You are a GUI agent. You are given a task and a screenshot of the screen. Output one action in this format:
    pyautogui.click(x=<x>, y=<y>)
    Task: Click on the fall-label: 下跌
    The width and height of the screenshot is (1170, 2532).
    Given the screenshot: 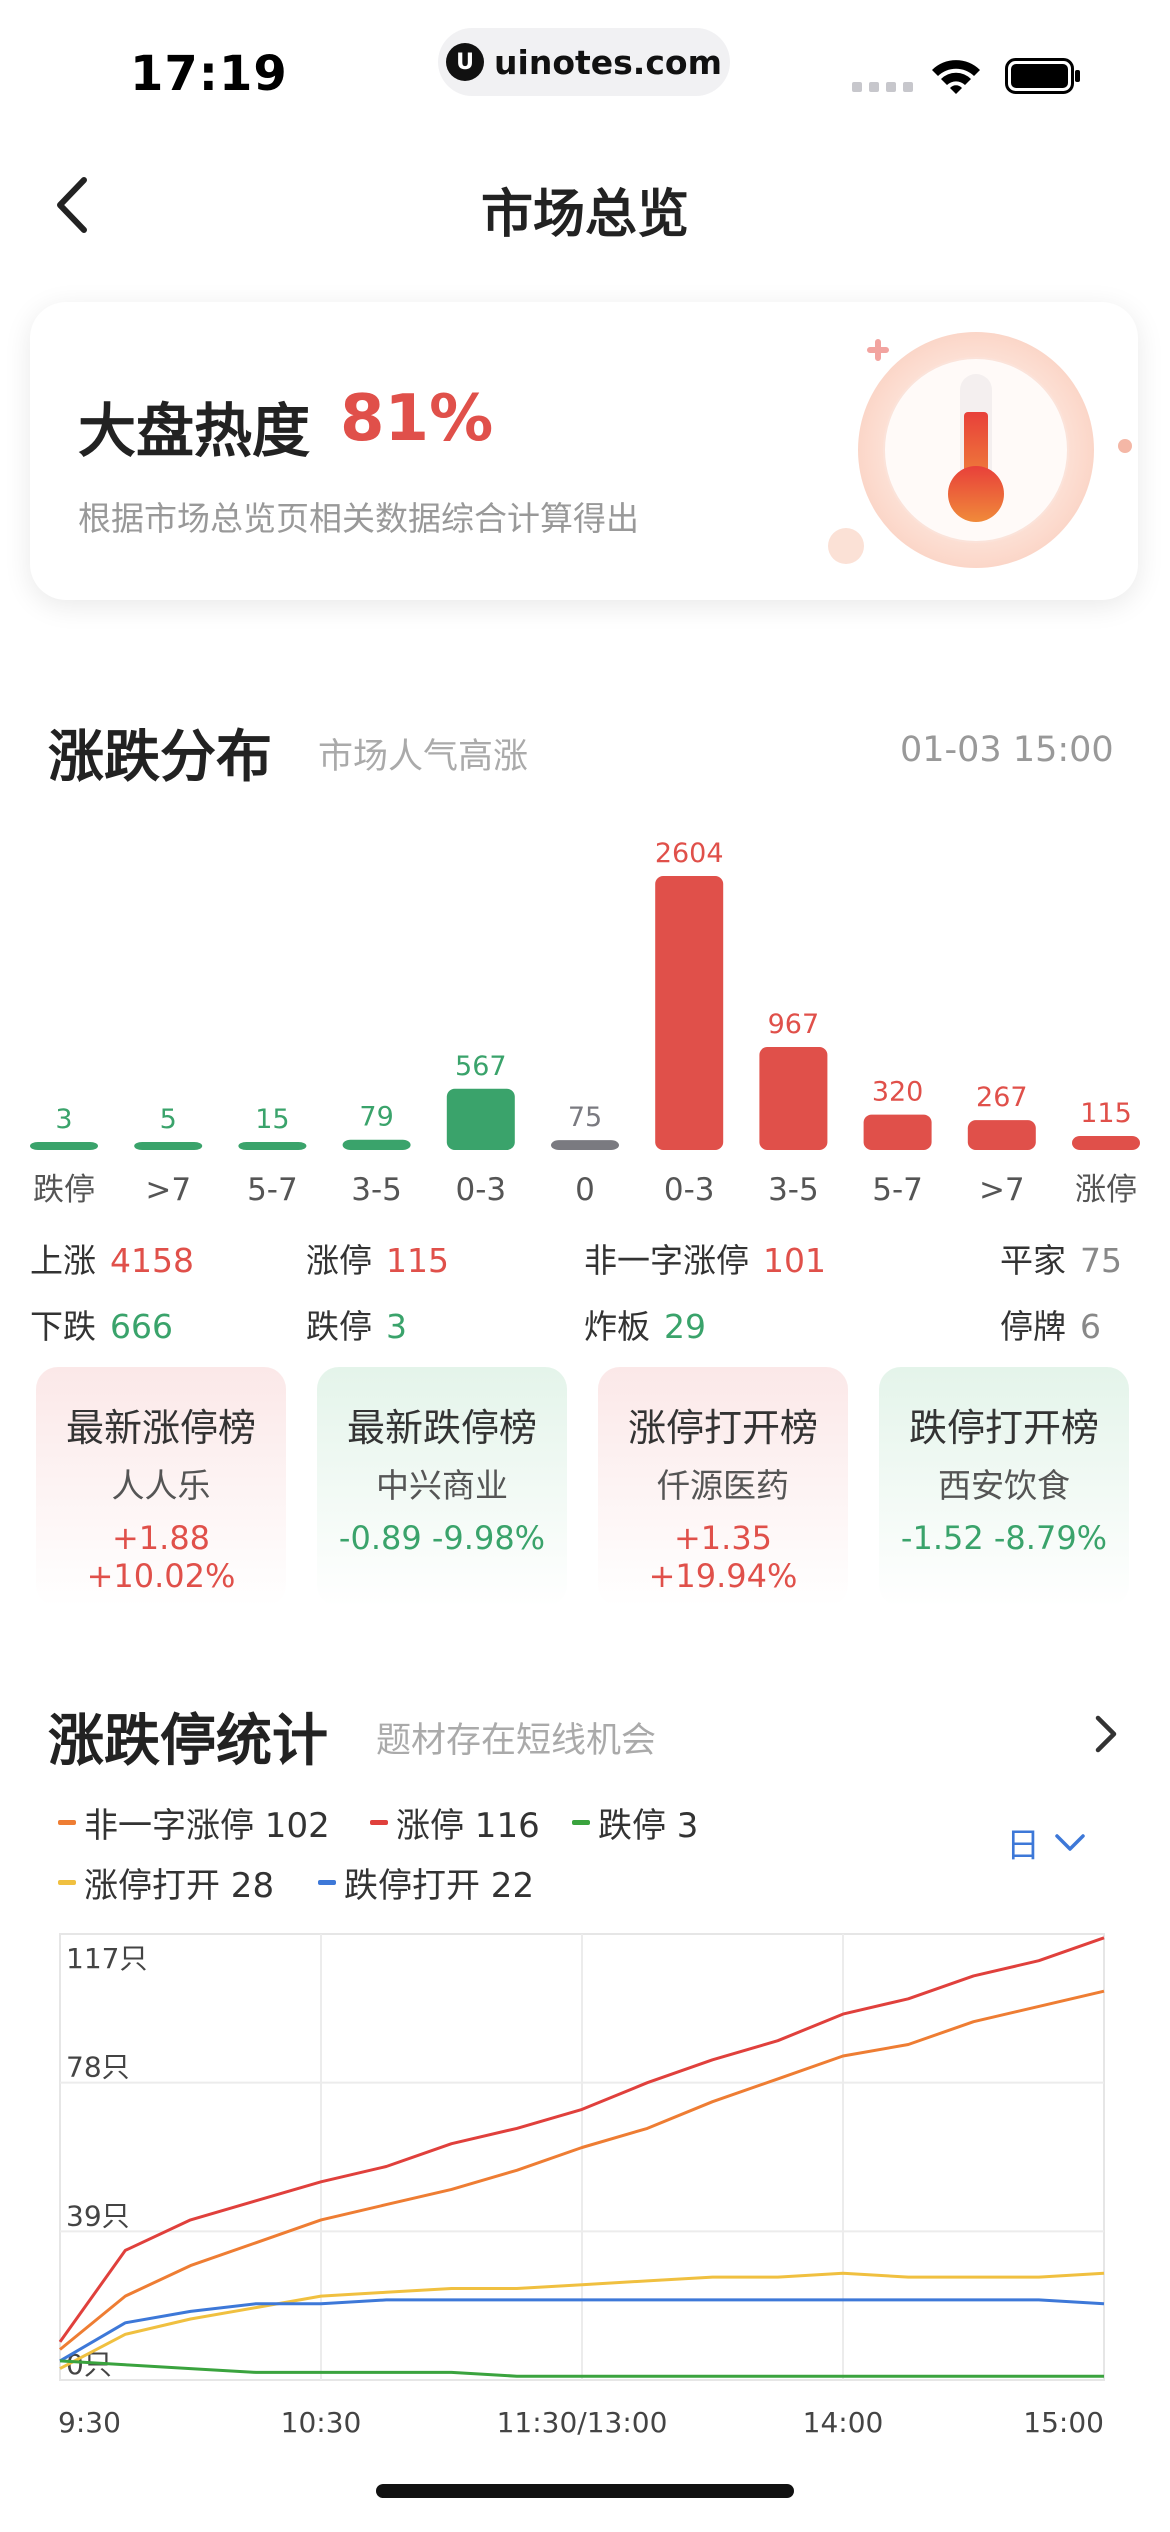 What is the action you would take?
    pyautogui.click(x=63, y=1326)
    